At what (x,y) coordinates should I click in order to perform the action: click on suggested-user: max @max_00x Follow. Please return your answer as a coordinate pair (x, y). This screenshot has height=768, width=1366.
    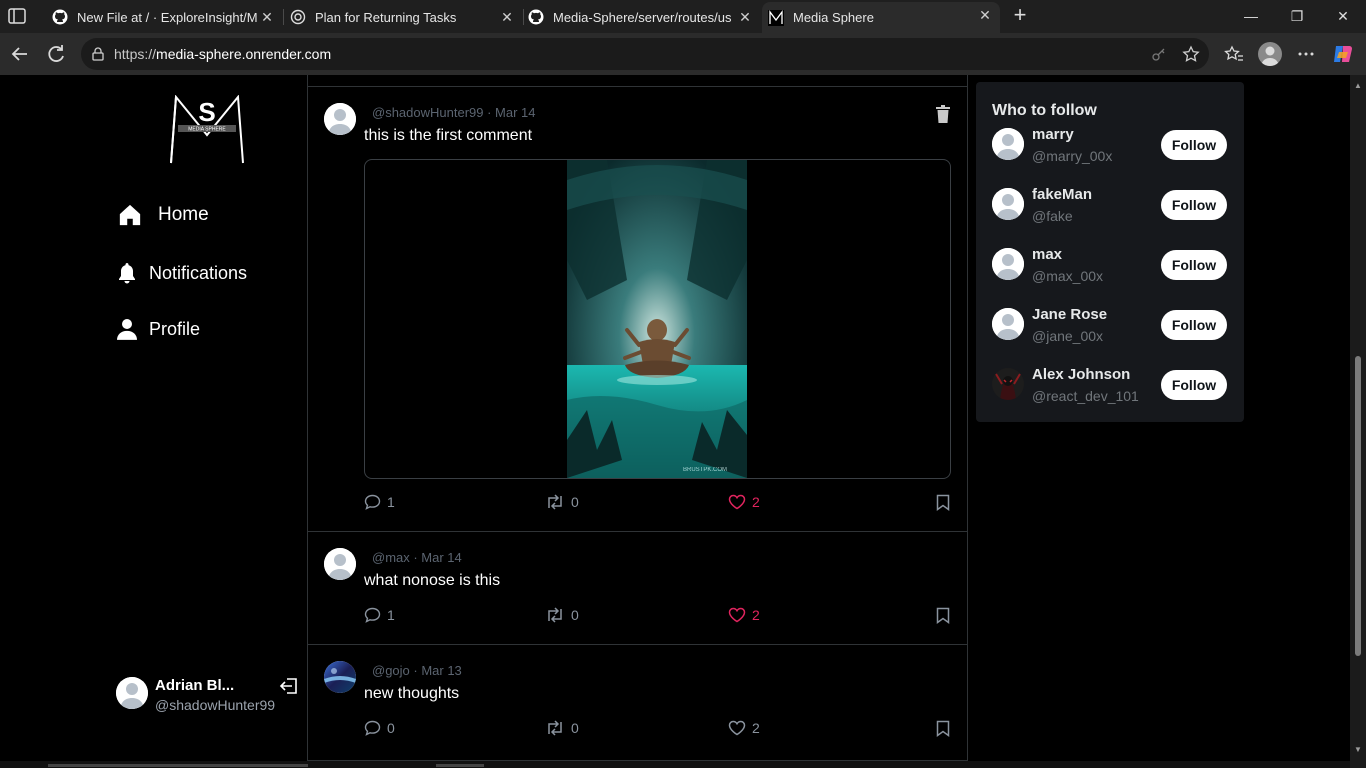
    Looking at the image, I should click on (1112, 266).